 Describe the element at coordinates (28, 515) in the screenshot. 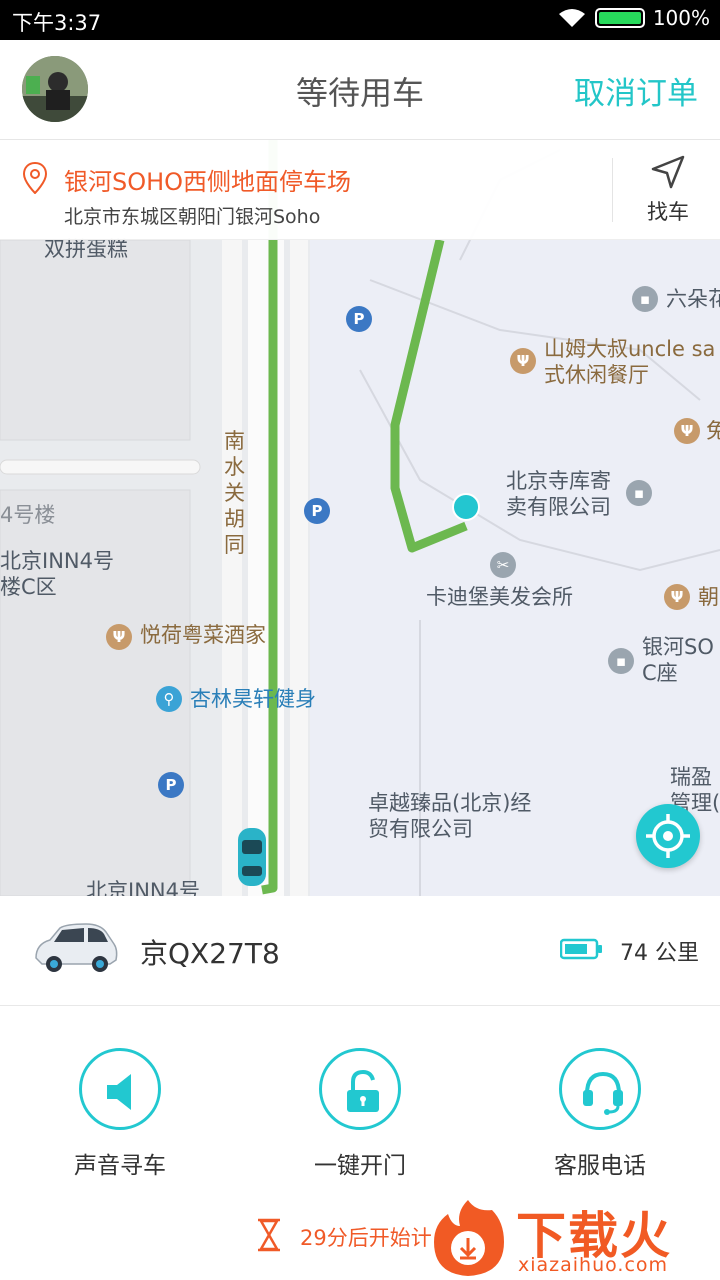

I see `map-label: 4号楼` at that location.